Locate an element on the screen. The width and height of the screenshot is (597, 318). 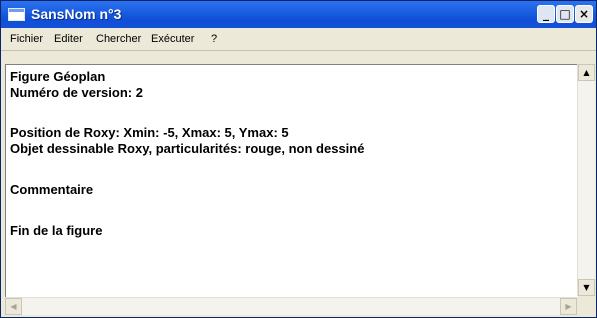
editor-line: Commentaire is located at coordinates (52, 189).